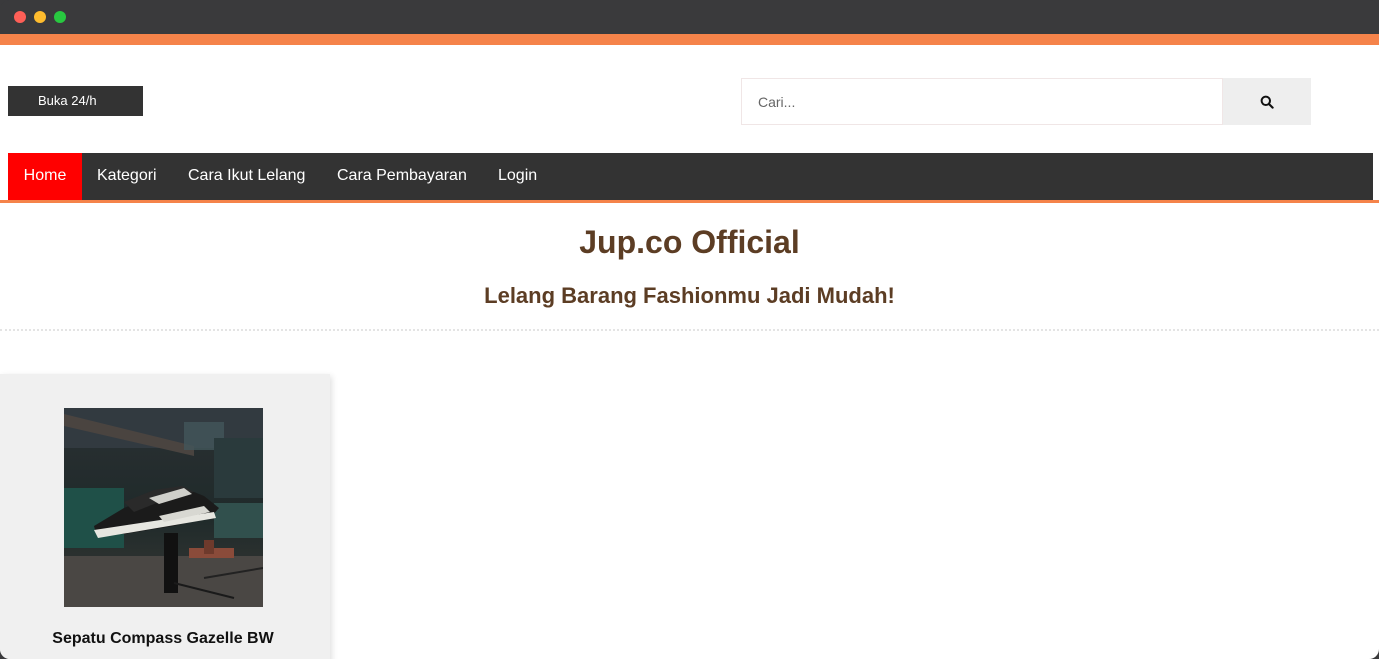 The height and width of the screenshot is (659, 1379). What do you see at coordinates (689, 39) in the screenshot?
I see `top-accent-bar` at bounding box center [689, 39].